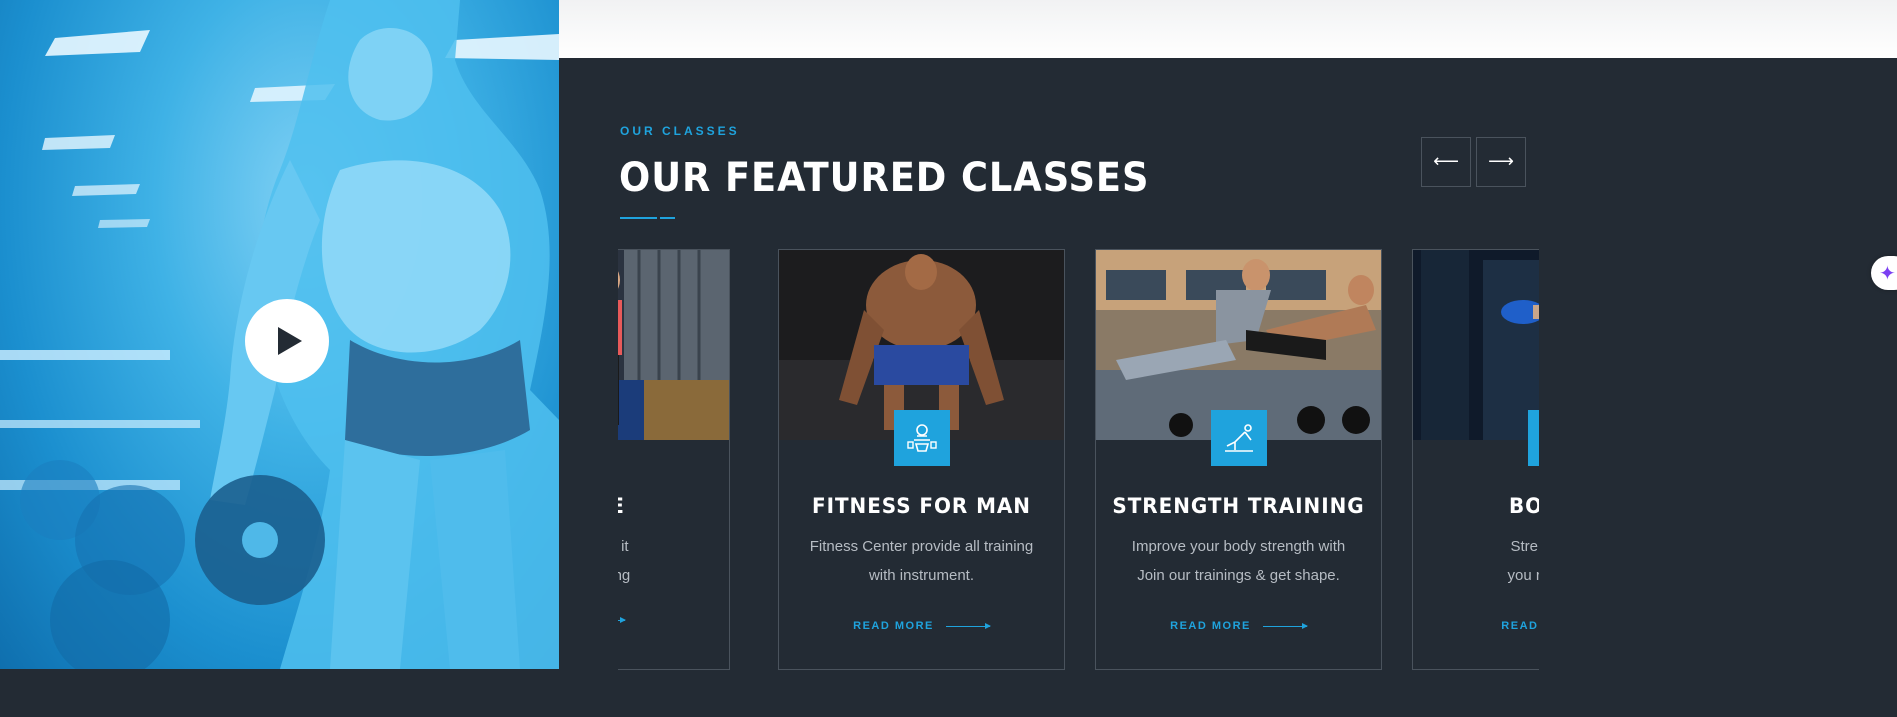 This screenshot has height=717, width=1897. I want to click on class-title: STRENGTH TRAINING, so click(1238, 506).